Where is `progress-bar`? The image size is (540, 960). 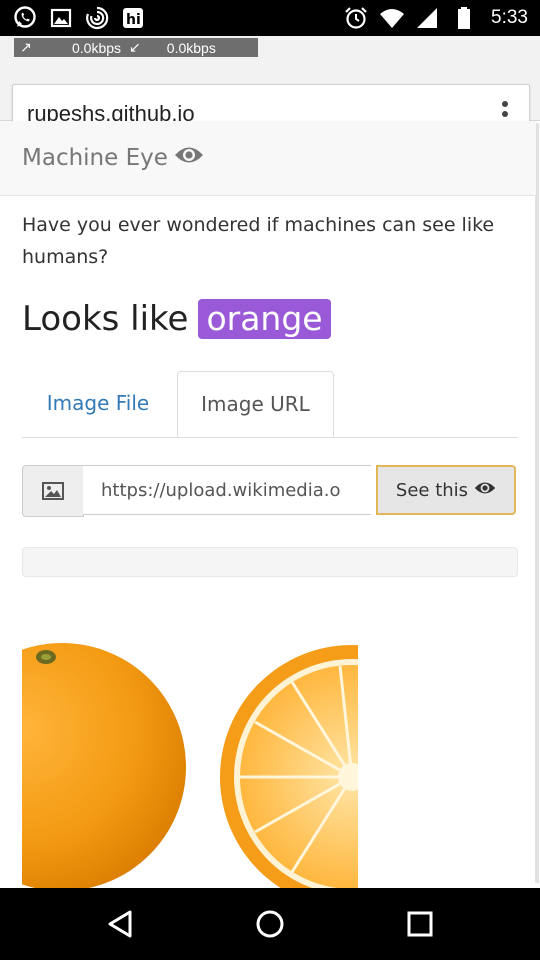
progress-bar is located at coordinates (270, 562).